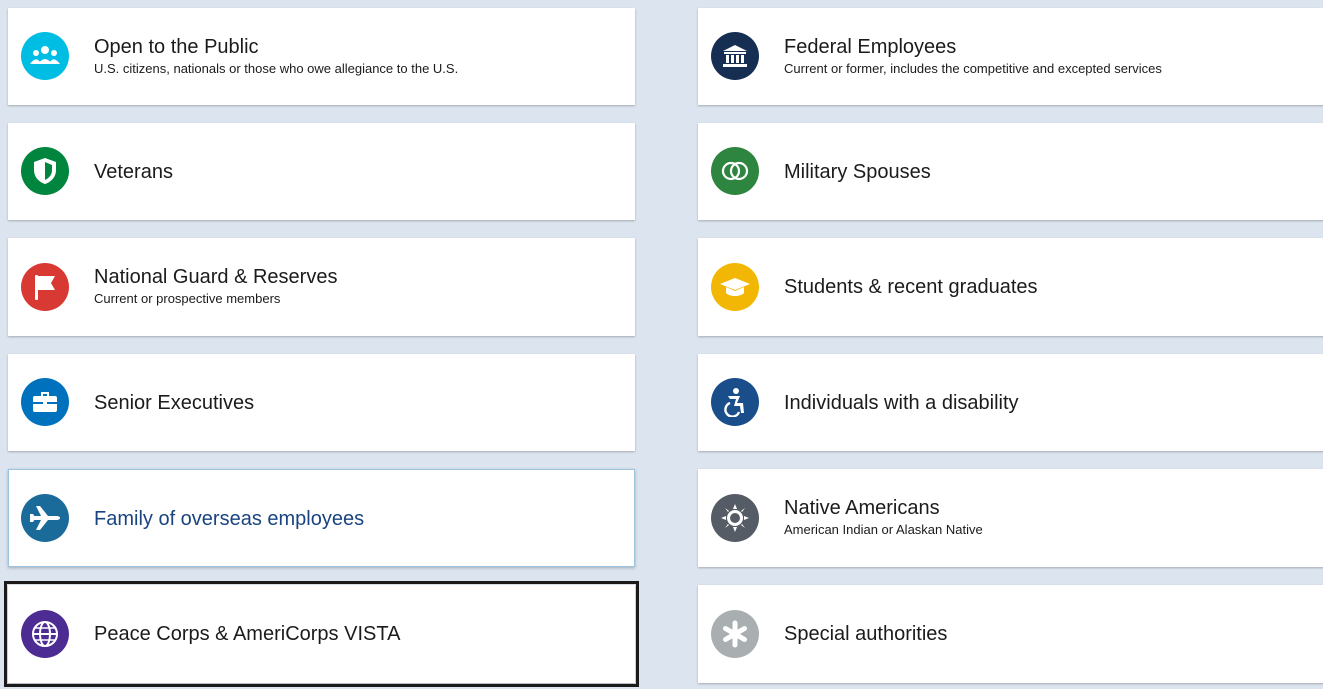 This screenshot has height=689, width=1323. Describe the element at coordinates (247, 634) in the screenshot. I see `card-title: Peace Corps & AmeriCorps VISTA` at that location.